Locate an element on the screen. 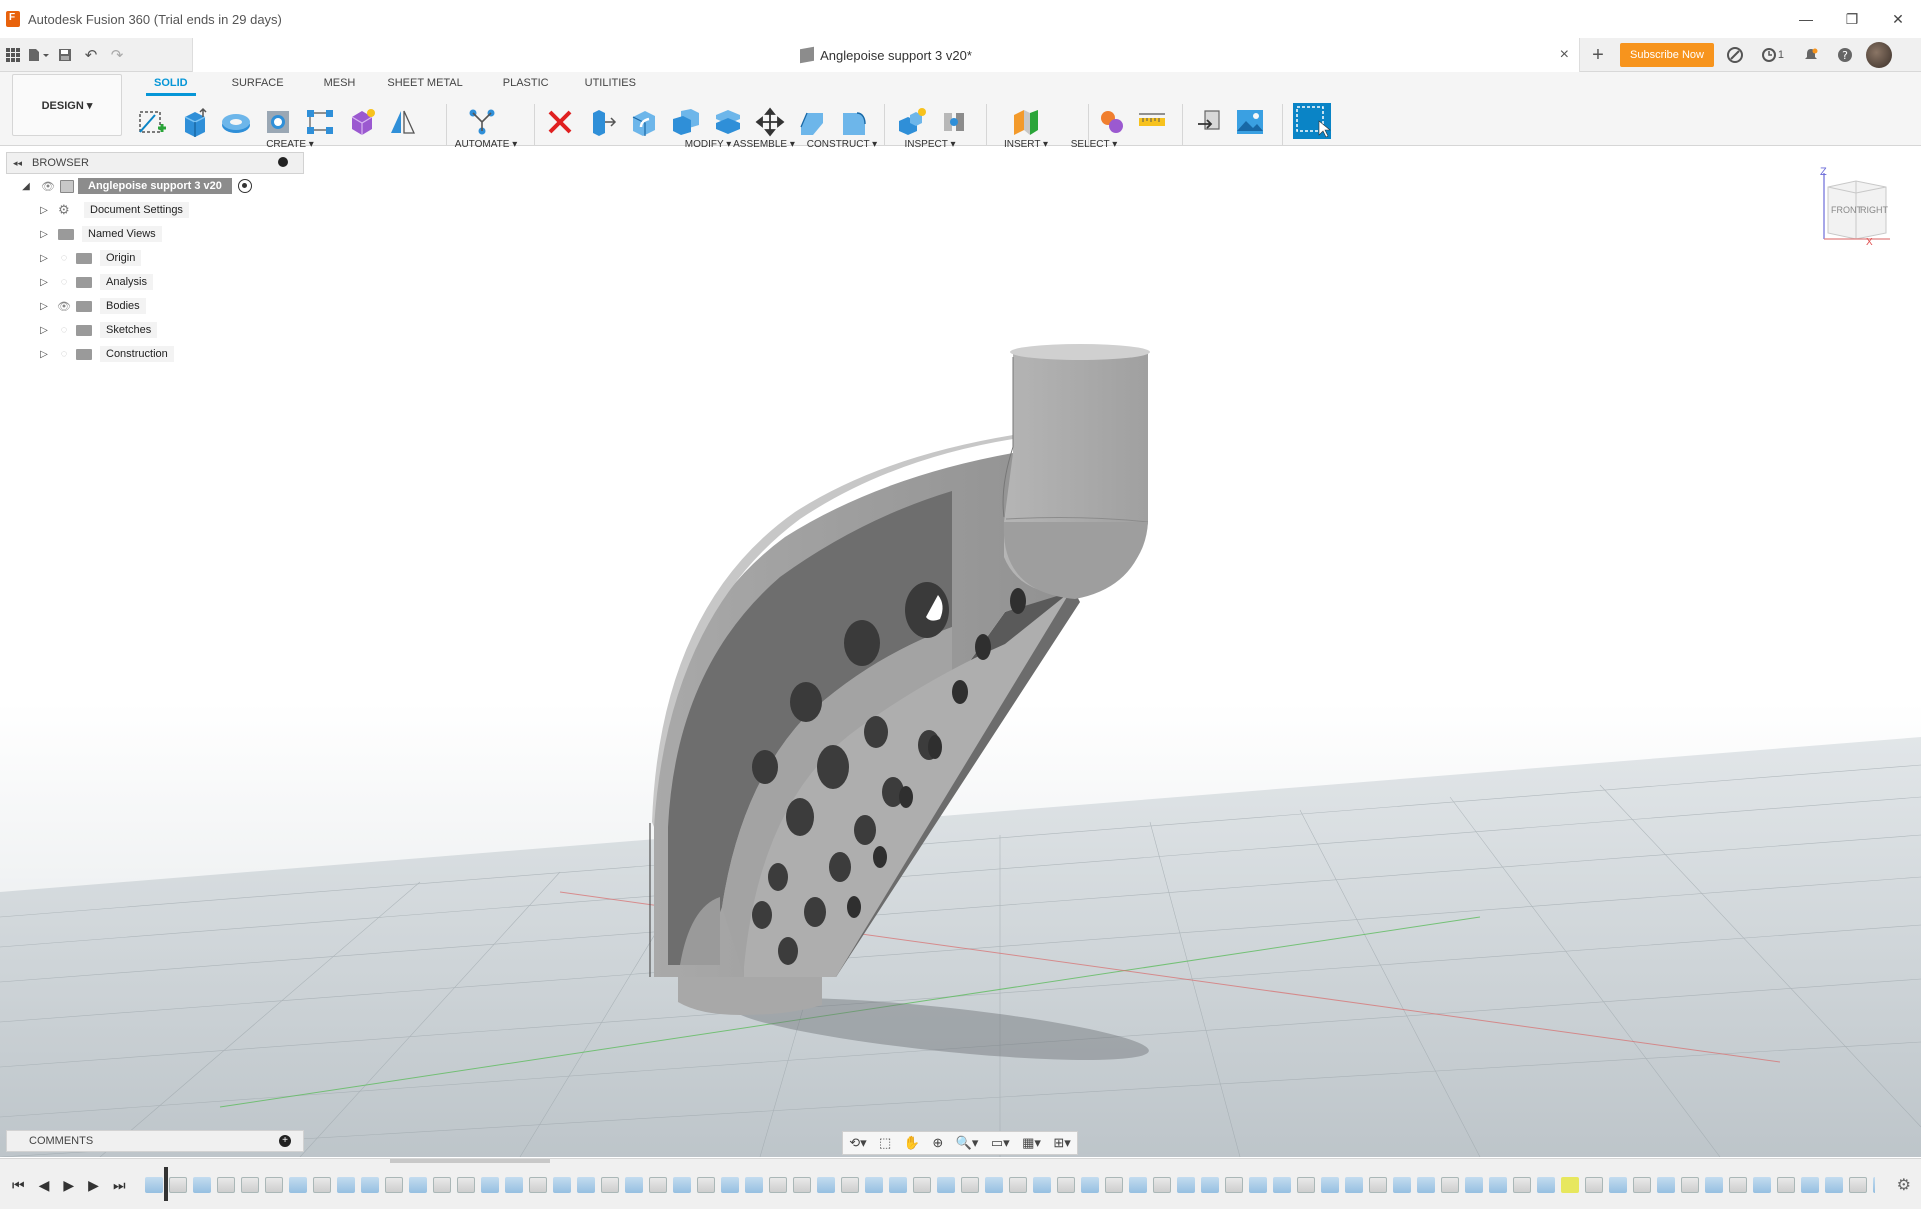 This screenshot has width=1921, height=1209. display-settings-icon: ▭▾ is located at coordinates (1000, 1143).